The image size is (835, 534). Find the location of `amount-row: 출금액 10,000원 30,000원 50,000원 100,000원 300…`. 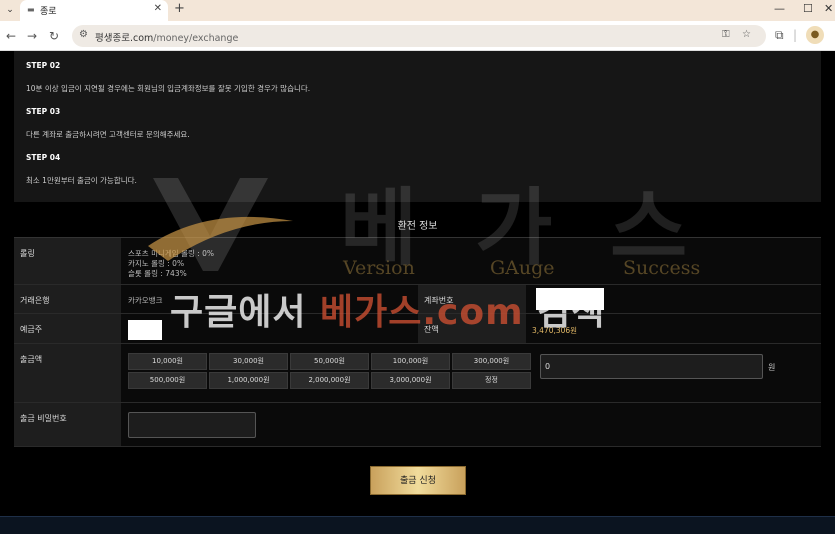

amount-row: 출금액 10,000원 30,000원 50,000원 100,000원 300… is located at coordinates (417, 373).